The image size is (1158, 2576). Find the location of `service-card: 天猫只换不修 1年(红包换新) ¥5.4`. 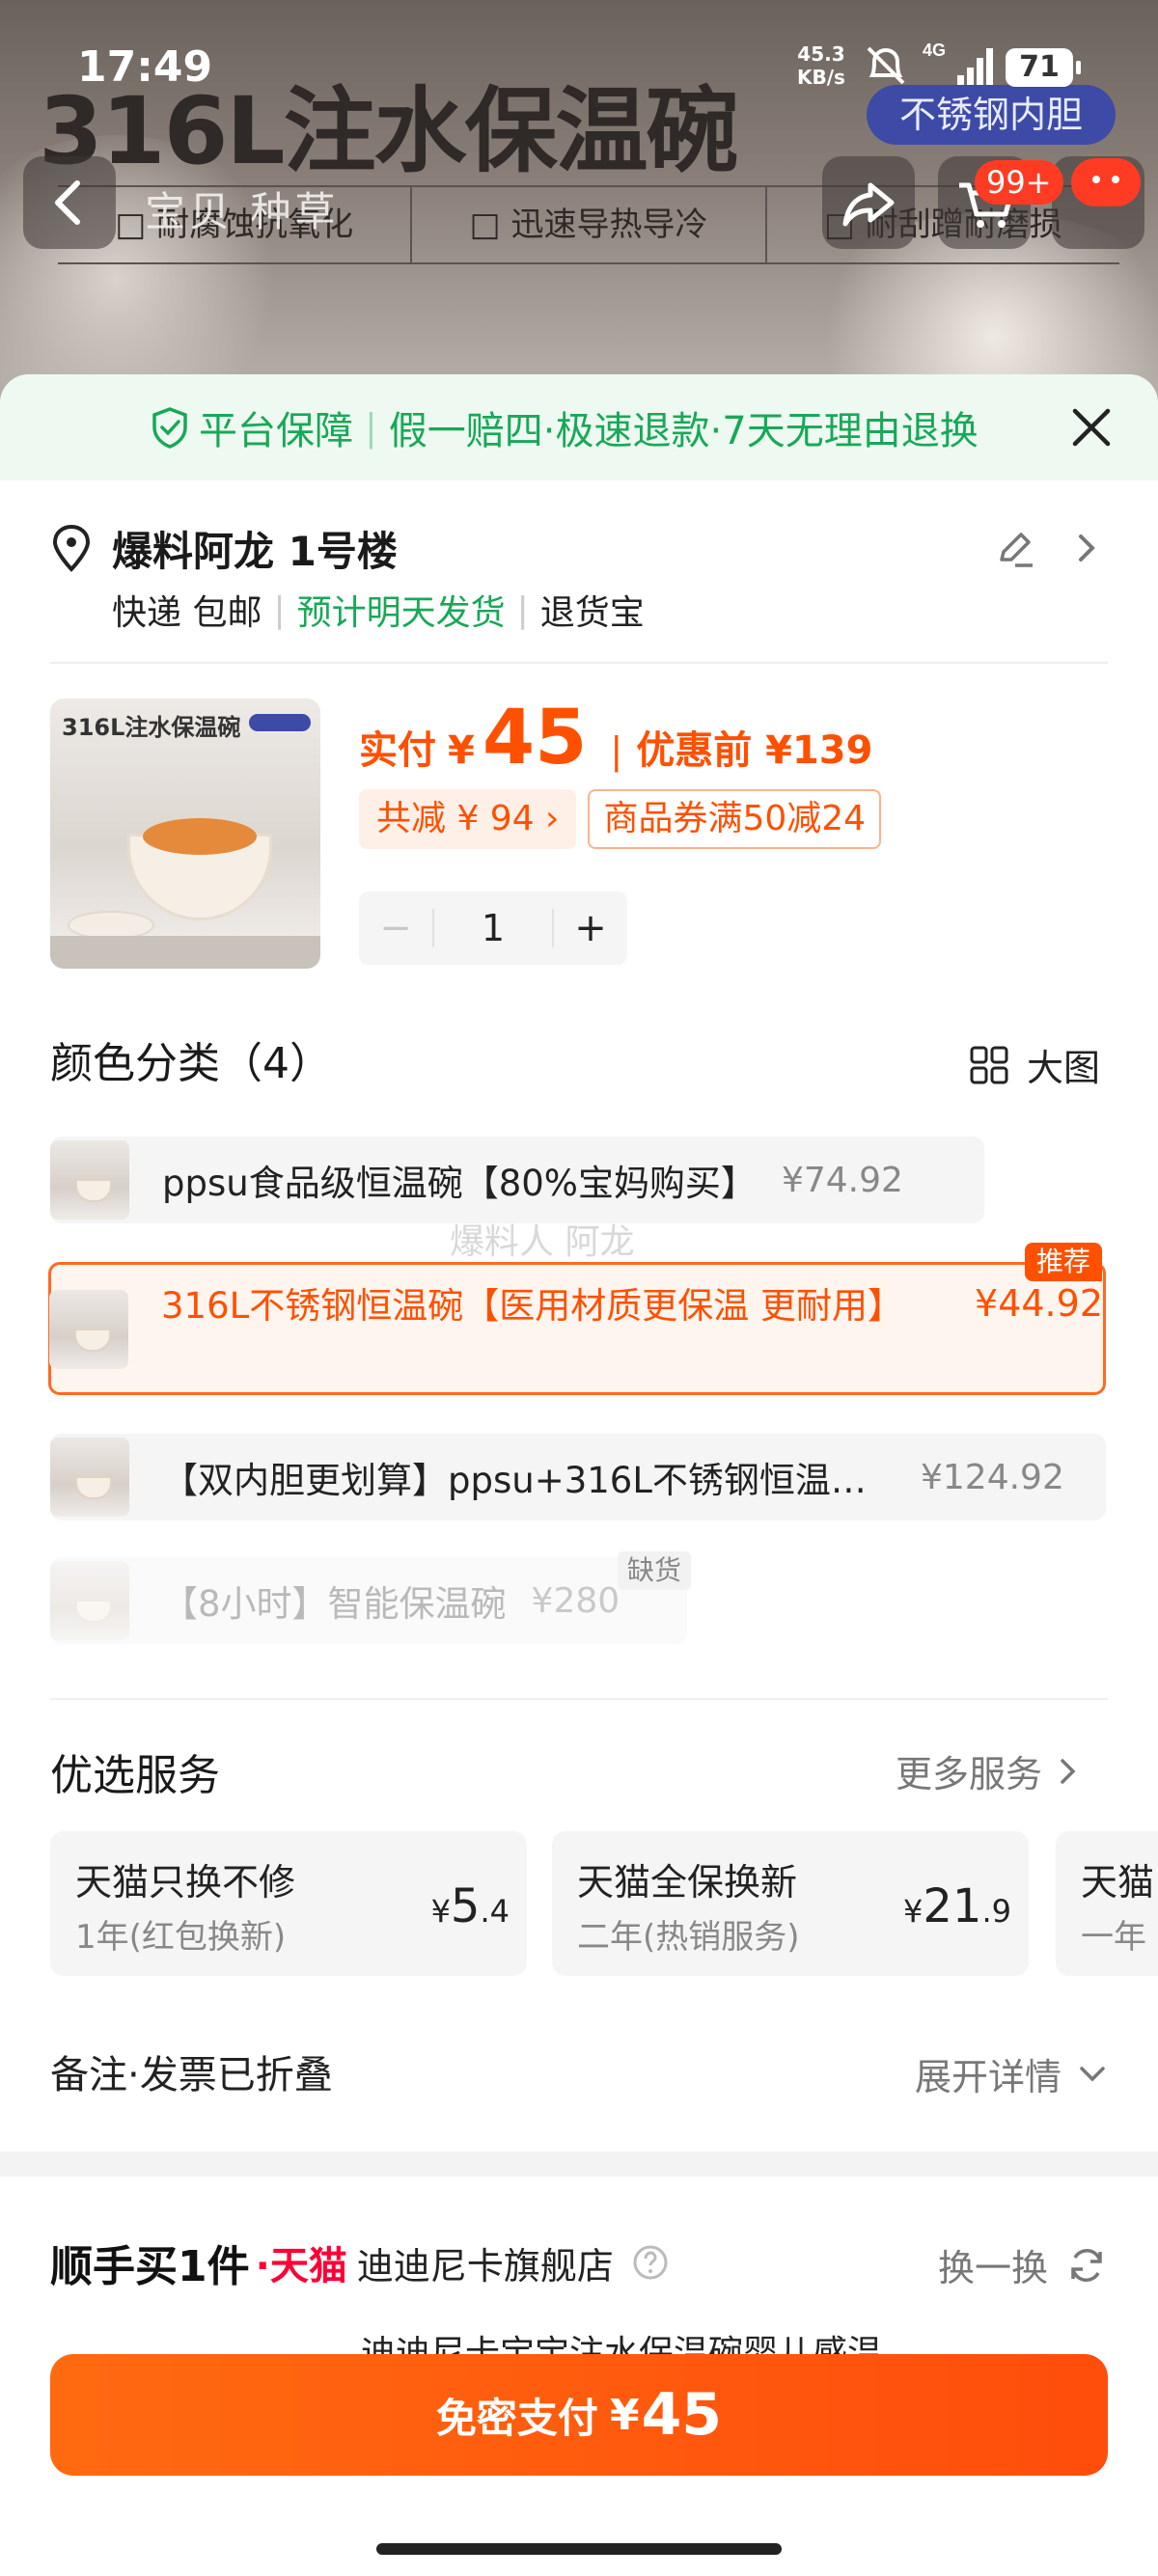

service-card: 天猫只换不修 1年(红包换新) ¥5.4 is located at coordinates (288, 1903).